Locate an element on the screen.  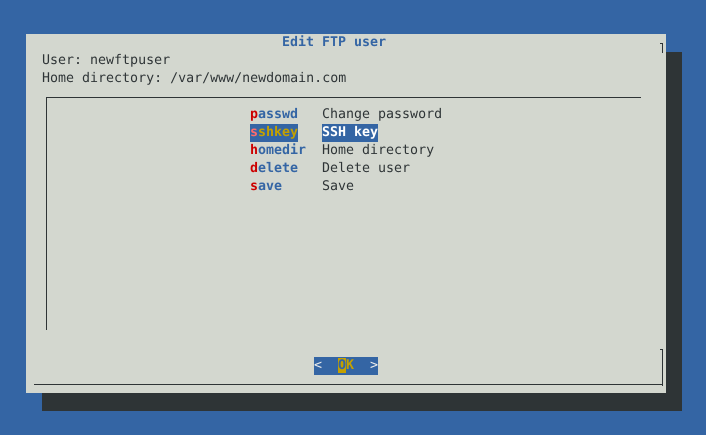
menu-item-tag: passwd is located at coordinates (278, 115).